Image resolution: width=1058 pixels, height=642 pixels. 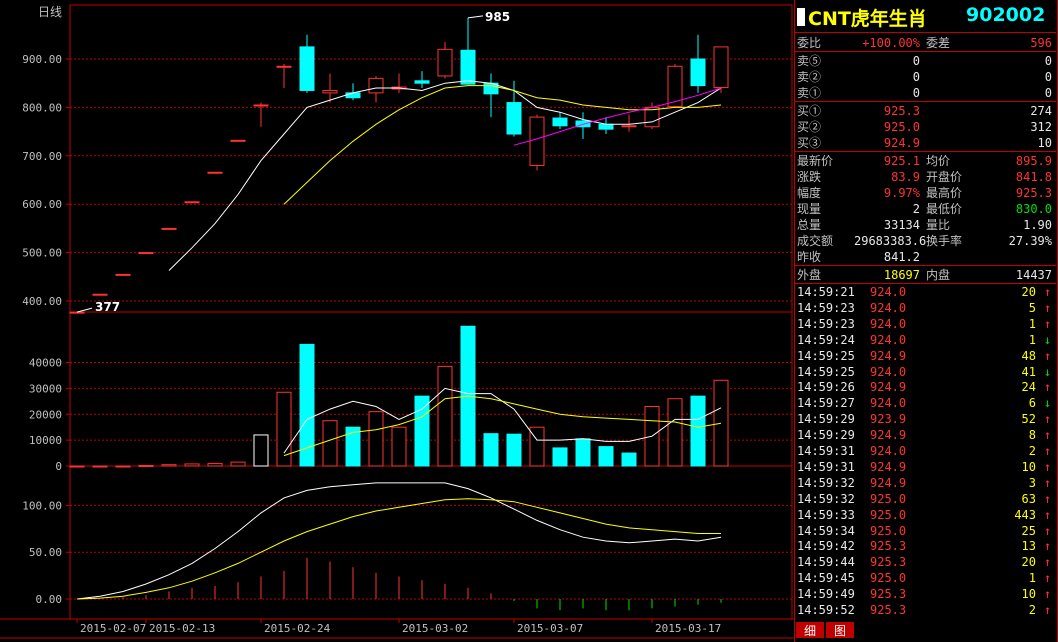 What do you see at coordinates (888, 482) in the screenshot?
I see `tick-price: 924.9` at bounding box center [888, 482].